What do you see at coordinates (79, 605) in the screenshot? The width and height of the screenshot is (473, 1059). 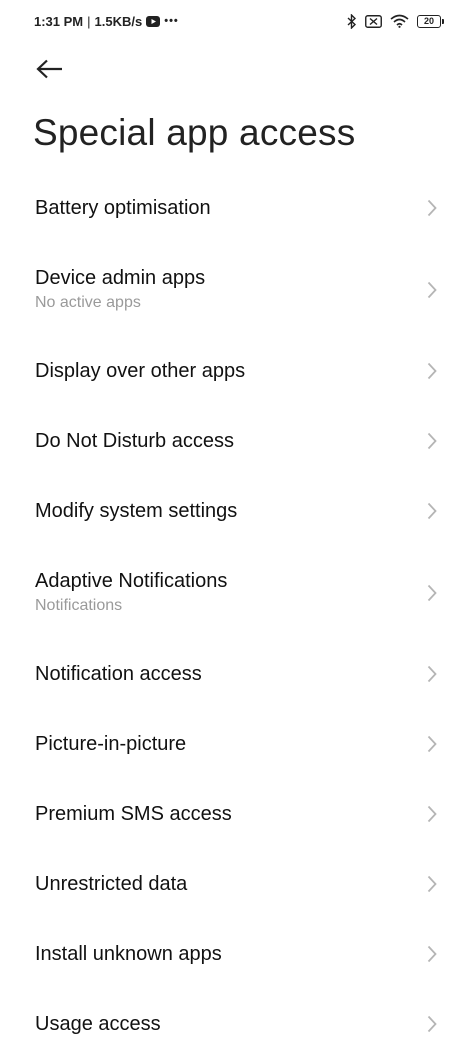 I see `item-subtitle: Notifications` at bounding box center [79, 605].